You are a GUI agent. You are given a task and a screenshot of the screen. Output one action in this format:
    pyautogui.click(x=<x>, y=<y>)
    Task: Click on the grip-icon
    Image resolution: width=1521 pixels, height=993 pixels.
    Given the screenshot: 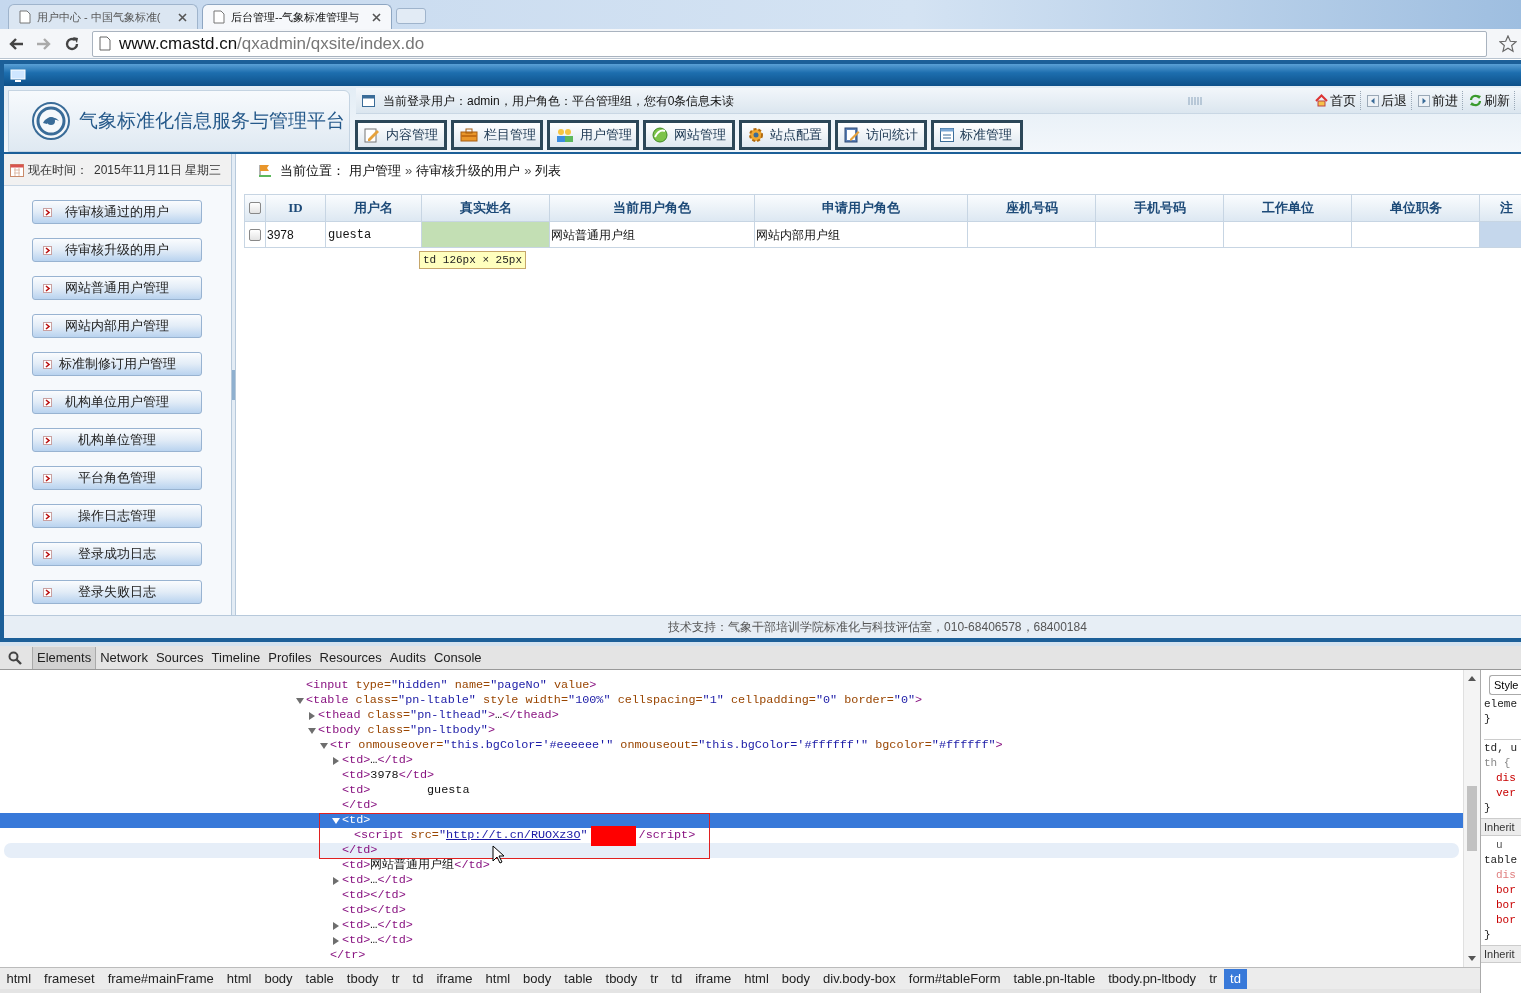 What is the action you would take?
    pyautogui.click(x=1195, y=100)
    